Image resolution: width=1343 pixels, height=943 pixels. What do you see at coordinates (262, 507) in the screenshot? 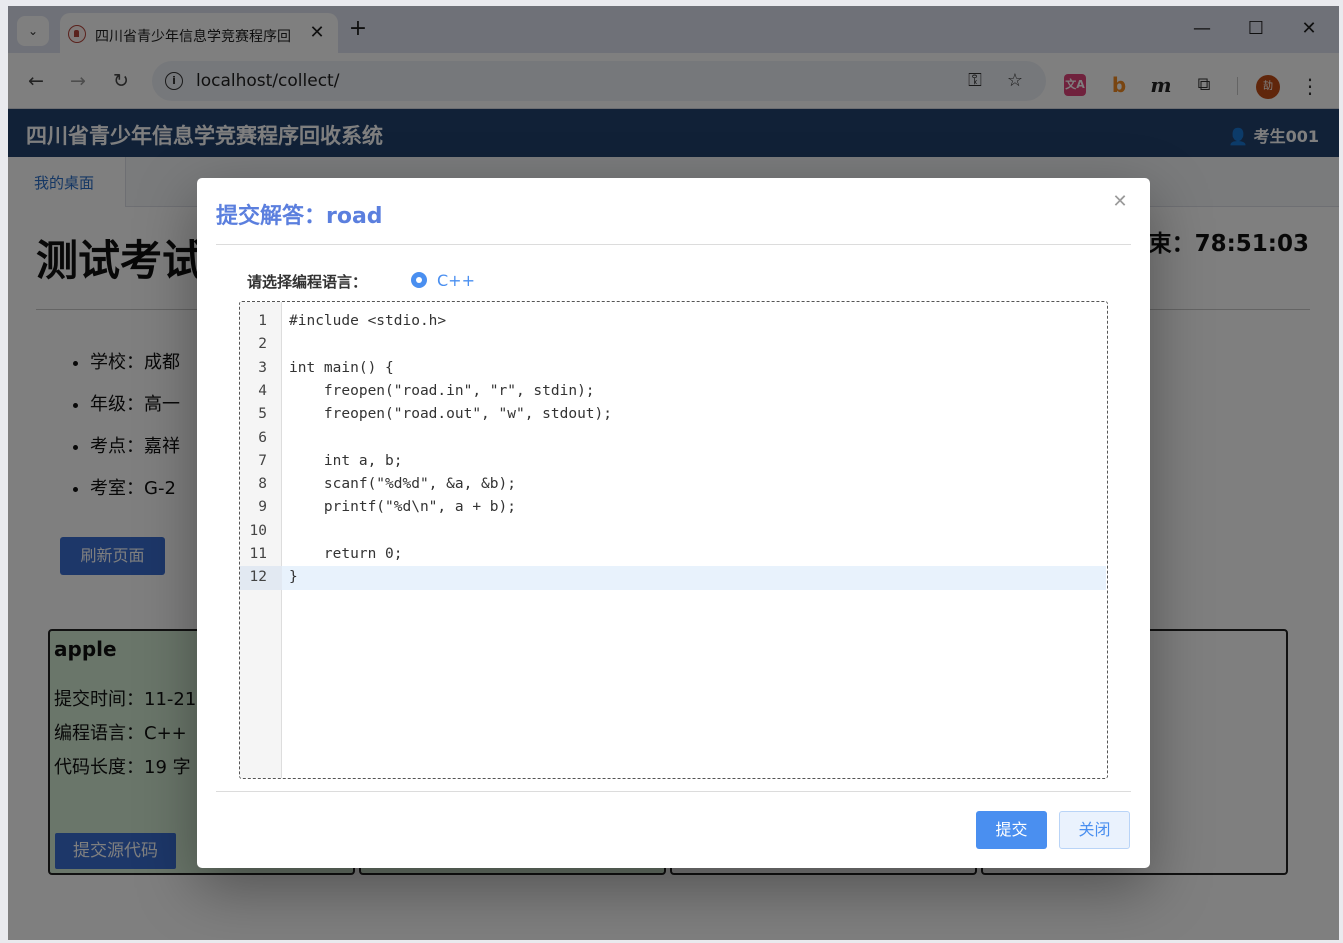
I see `line-number: 9` at bounding box center [262, 507].